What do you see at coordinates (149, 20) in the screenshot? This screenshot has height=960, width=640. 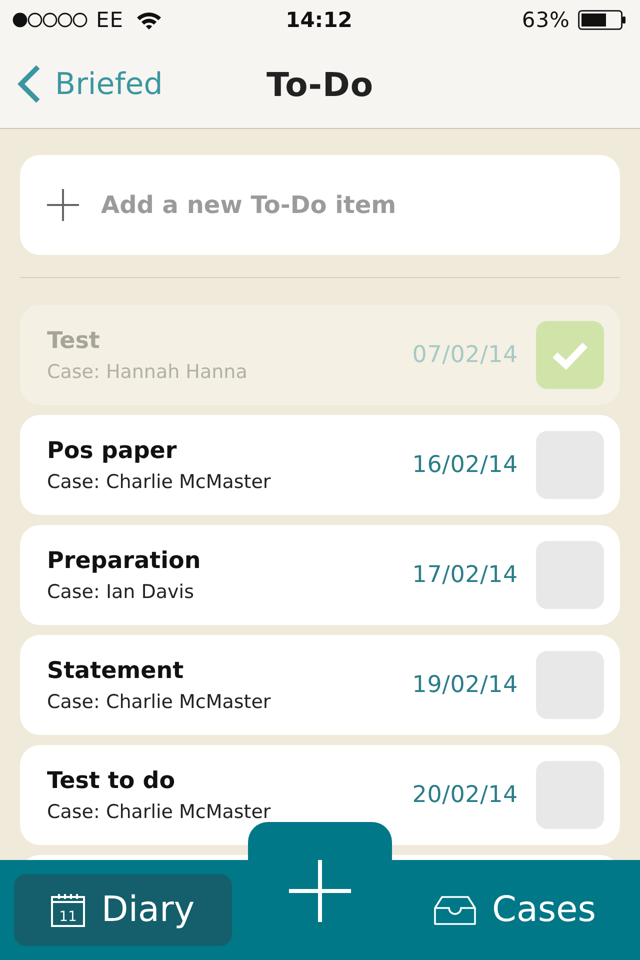 I see `wifi-icon` at bounding box center [149, 20].